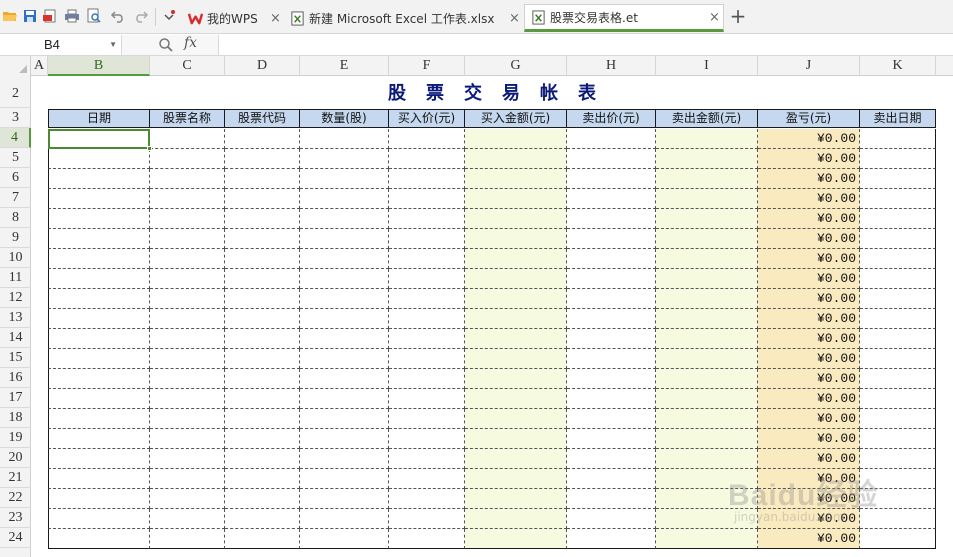  Describe the element at coordinates (39, 66) in the screenshot. I see `column-header-a: A` at that location.